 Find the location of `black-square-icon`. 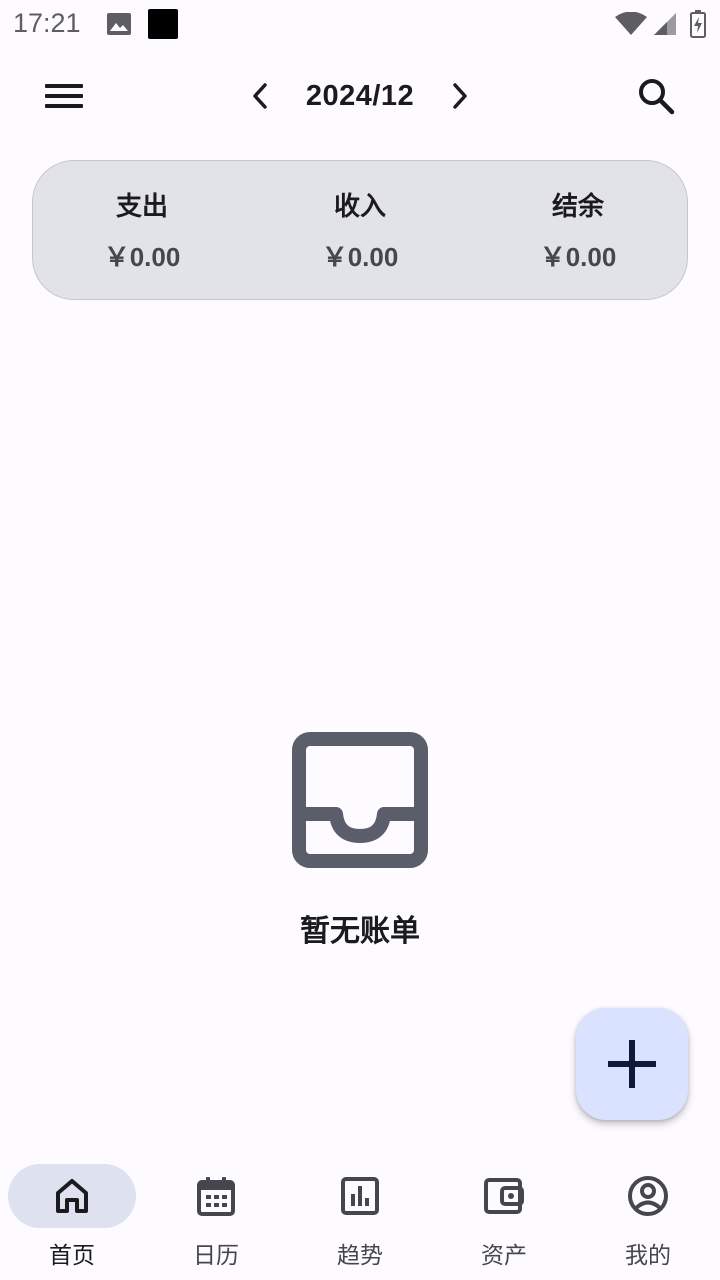

black-square-icon is located at coordinates (163, 24).